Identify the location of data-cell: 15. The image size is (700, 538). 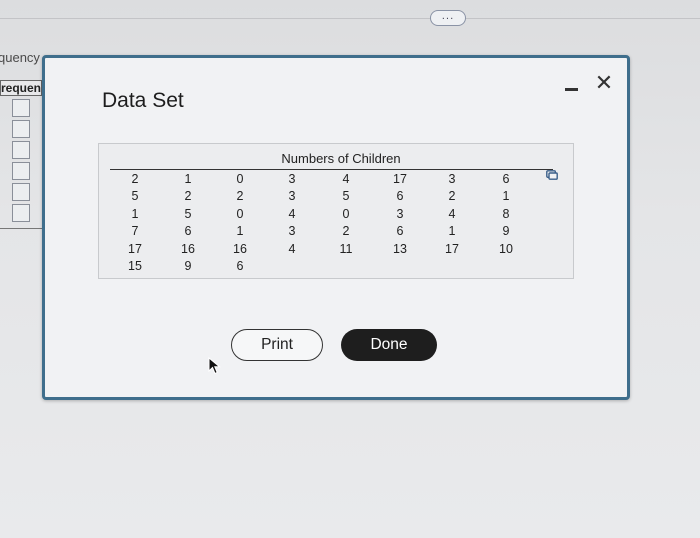
(135, 266).